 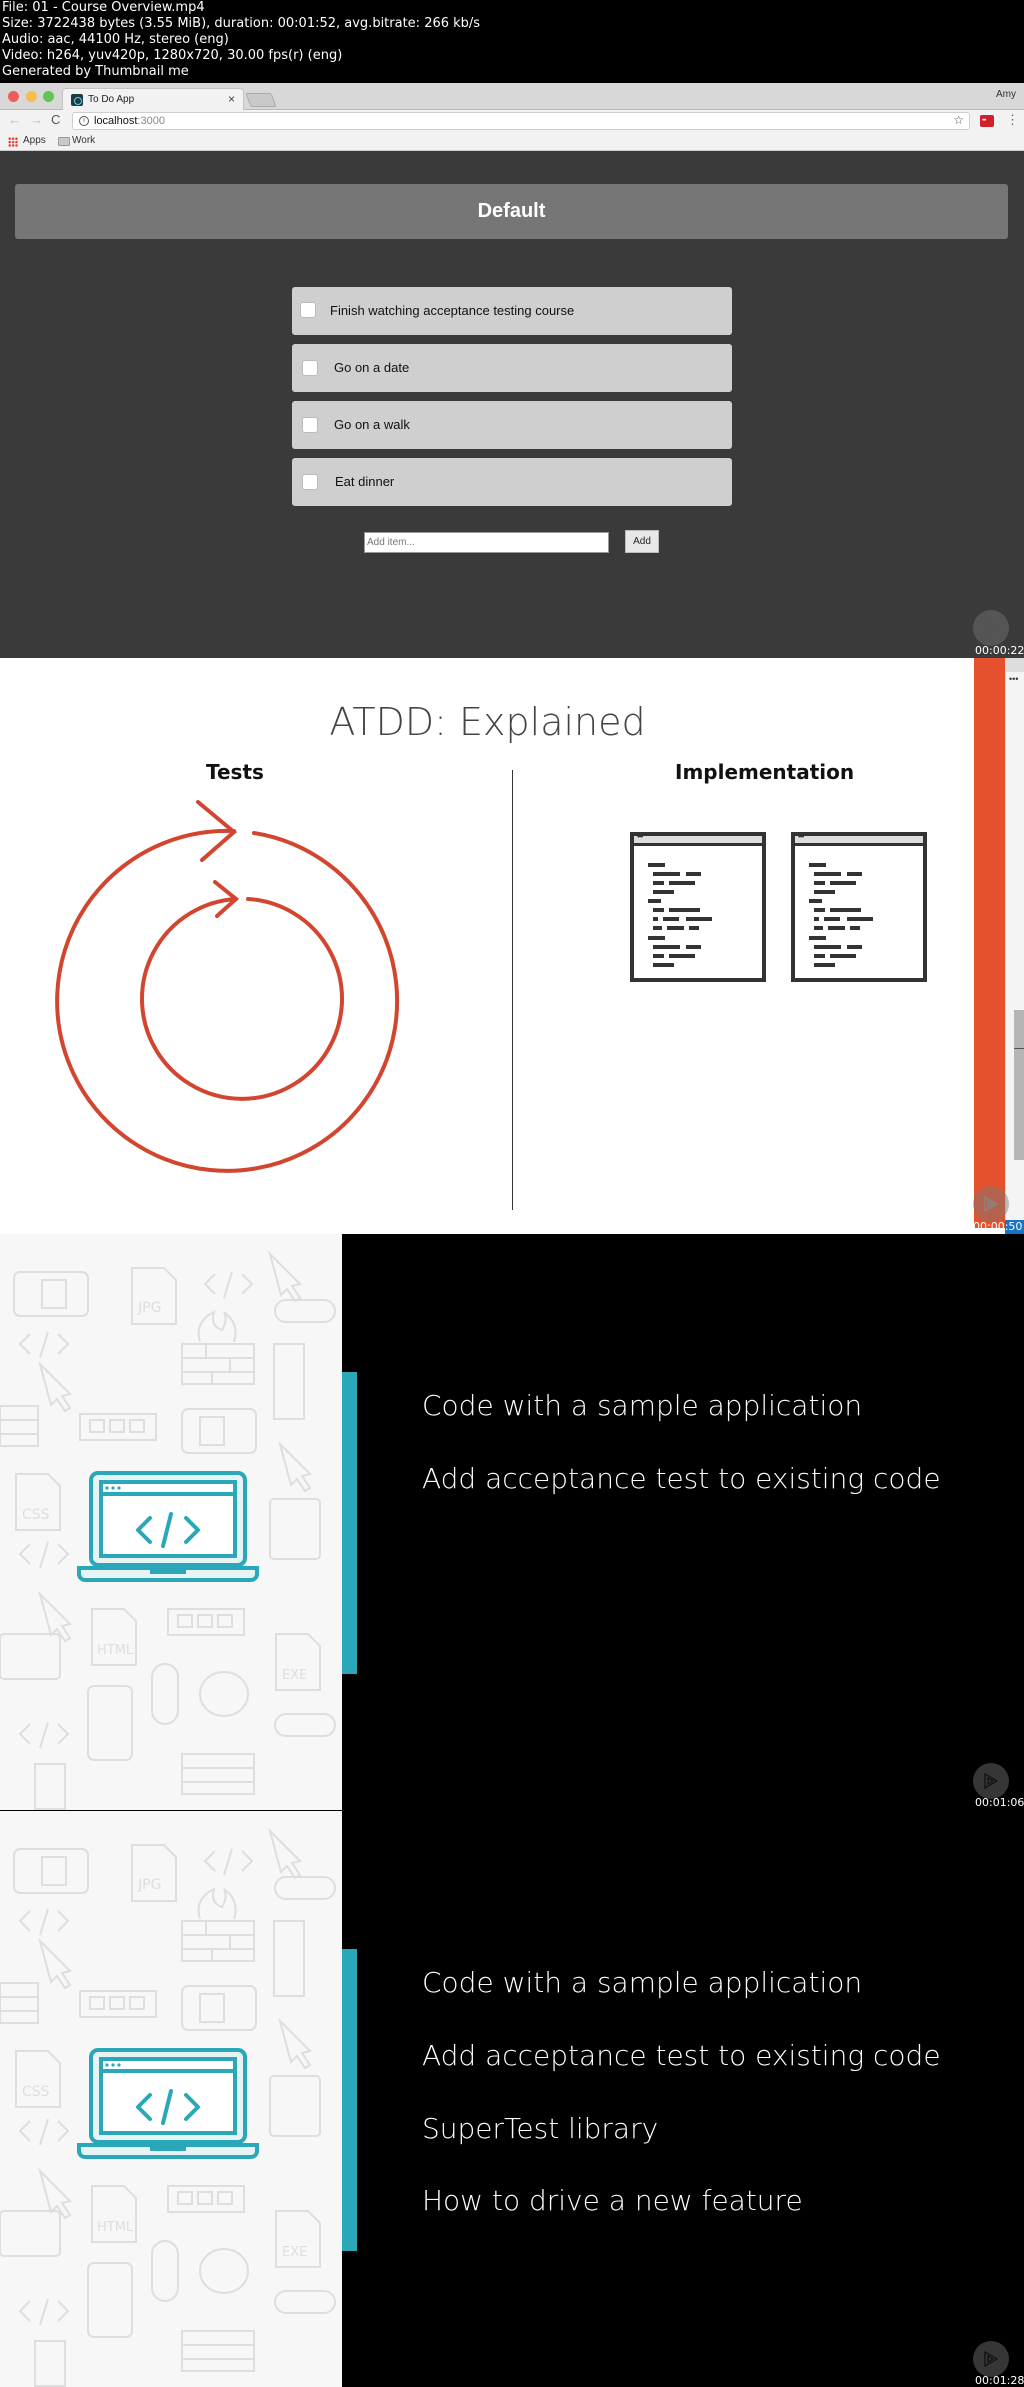 What do you see at coordinates (64, 141) in the screenshot?
I see `folder-icon` at bounding box center [64, 141].